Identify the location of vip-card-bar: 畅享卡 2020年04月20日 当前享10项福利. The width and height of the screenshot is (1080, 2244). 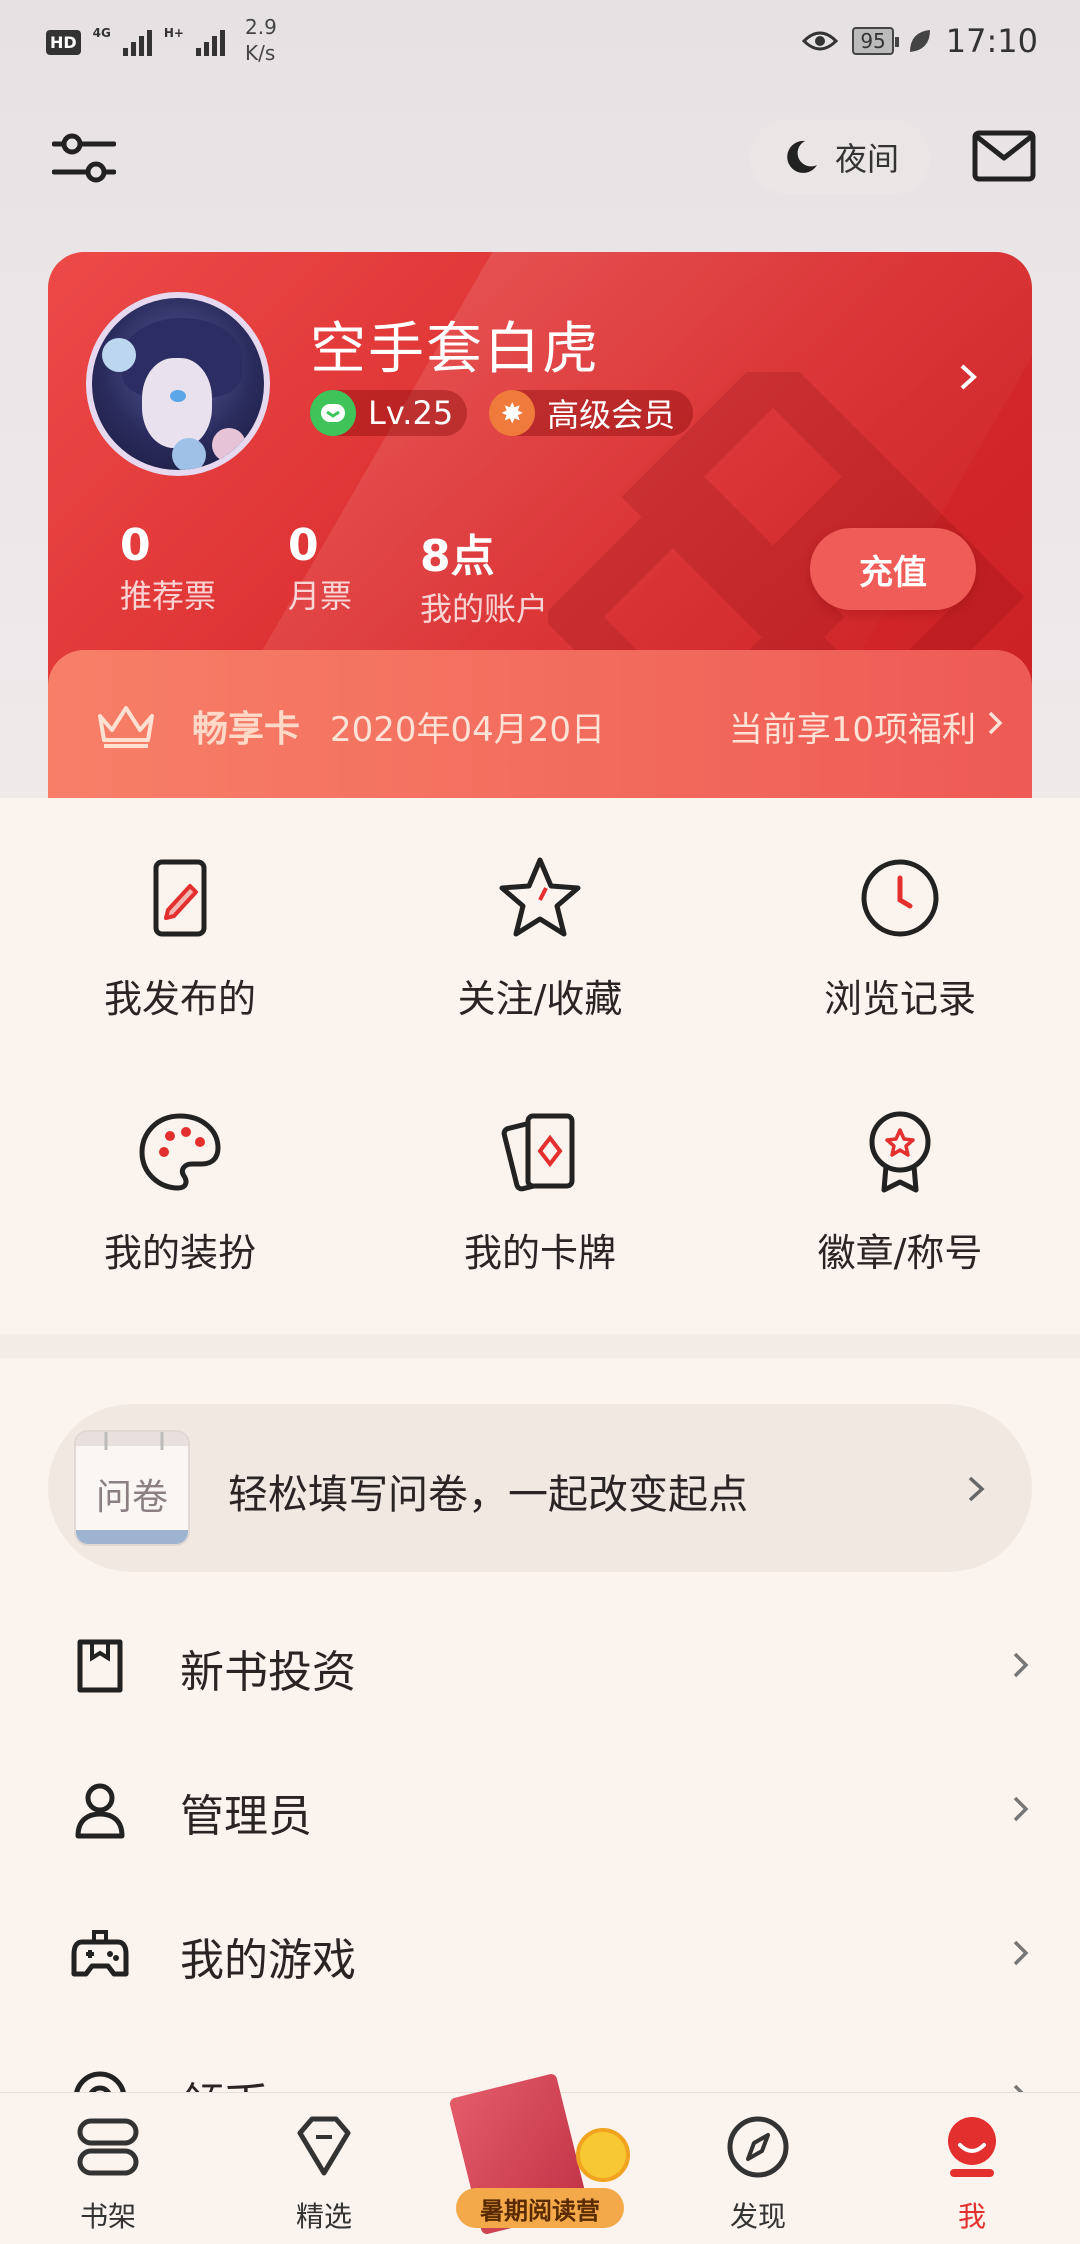
(540, 730).